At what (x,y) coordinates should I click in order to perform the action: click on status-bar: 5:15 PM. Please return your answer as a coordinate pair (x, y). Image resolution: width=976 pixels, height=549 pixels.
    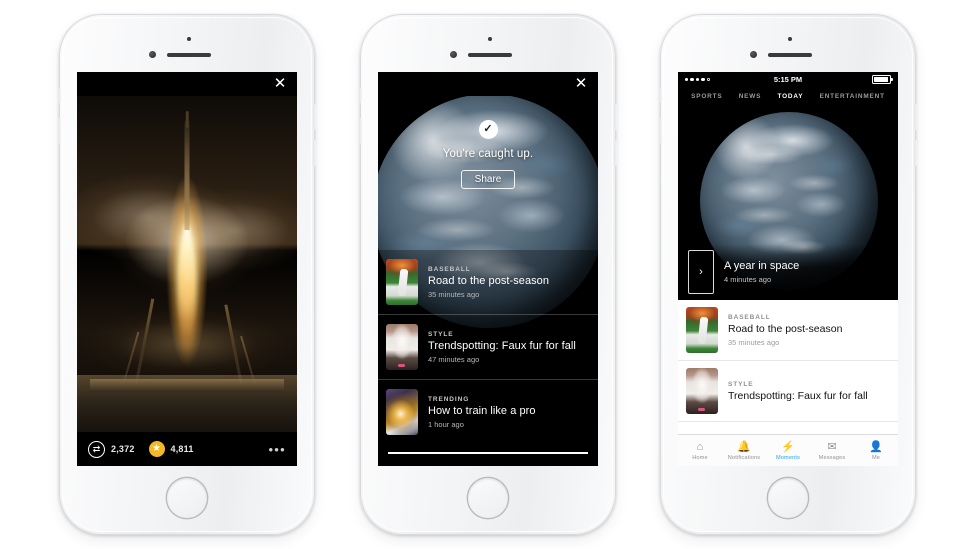
    Looking at the image, I should click on (788, 79).